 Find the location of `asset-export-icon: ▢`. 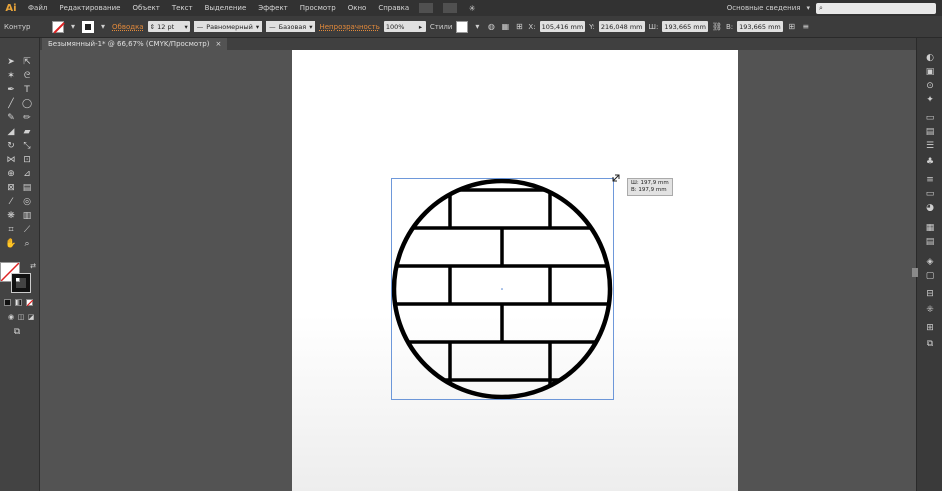

asset-export-icon: ▢ is located at coordinates (930, 276).